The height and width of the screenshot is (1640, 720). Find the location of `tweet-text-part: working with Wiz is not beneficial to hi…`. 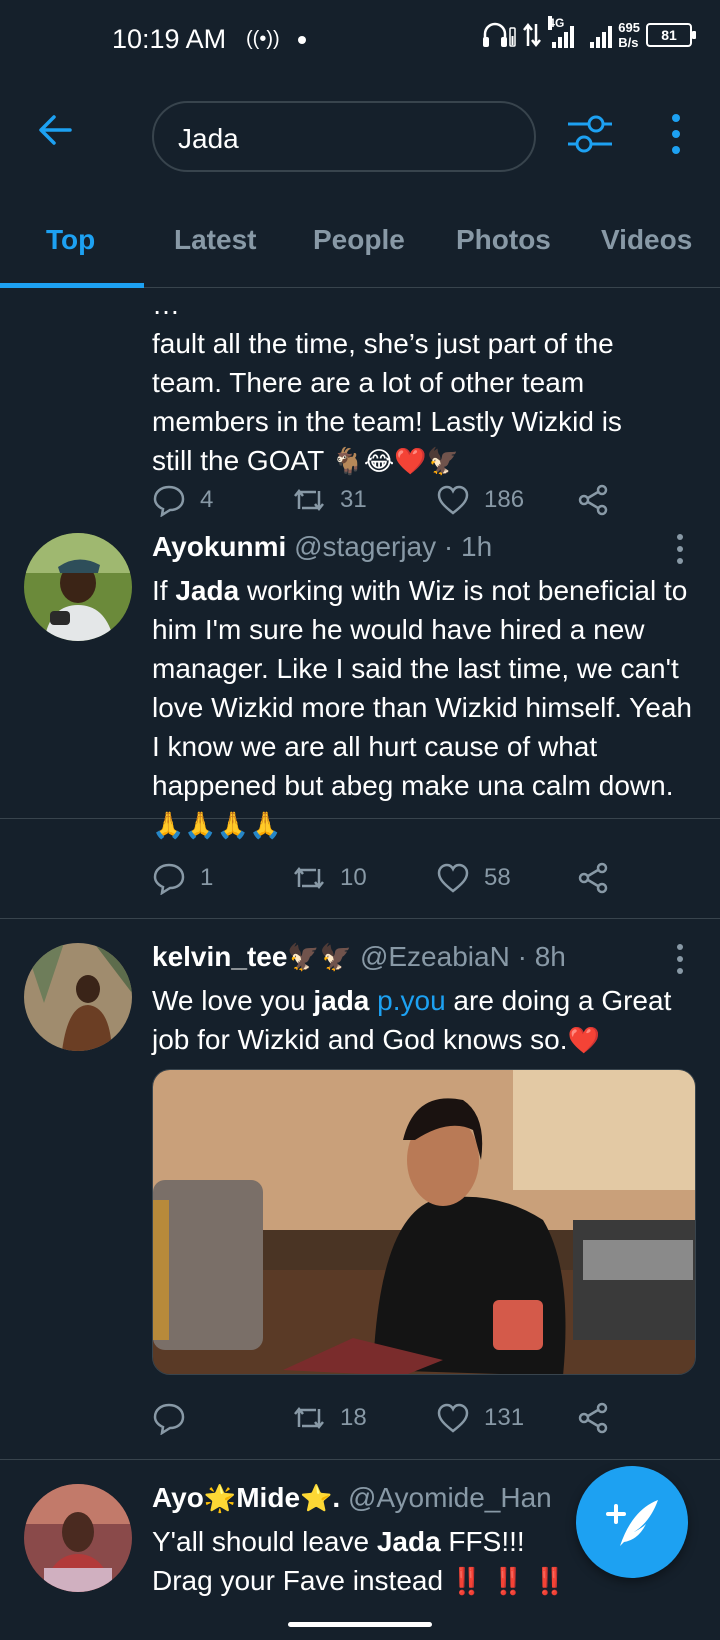

tweet-text-part: working with Wiz is not beneficial to hi… is located at coordinates (422, 688).